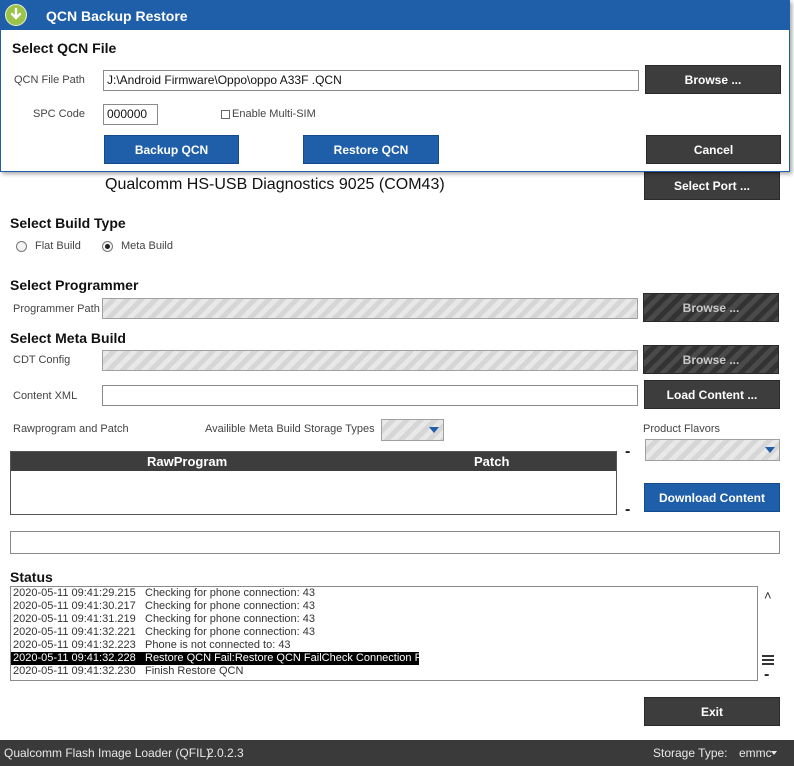 Image resolution: width=794 pixels, height=766 pixels. Describe the element at coordinates (768, 660) in the screenshot. I see `menu-icon` at that location.